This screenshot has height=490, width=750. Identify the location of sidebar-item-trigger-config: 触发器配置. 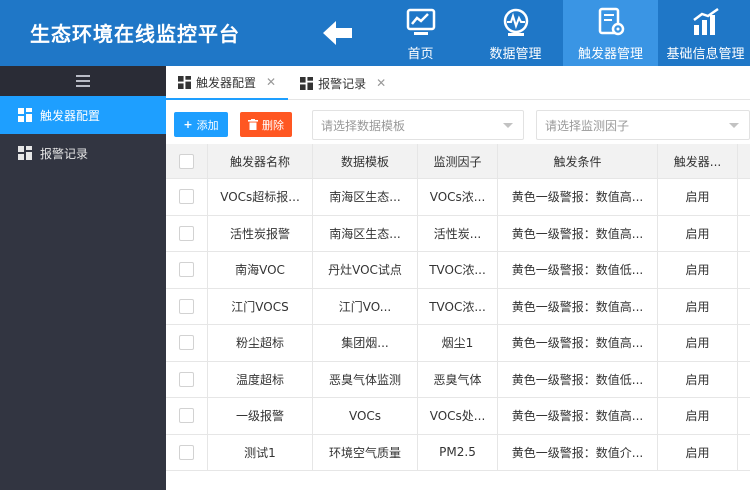
(83, 115).